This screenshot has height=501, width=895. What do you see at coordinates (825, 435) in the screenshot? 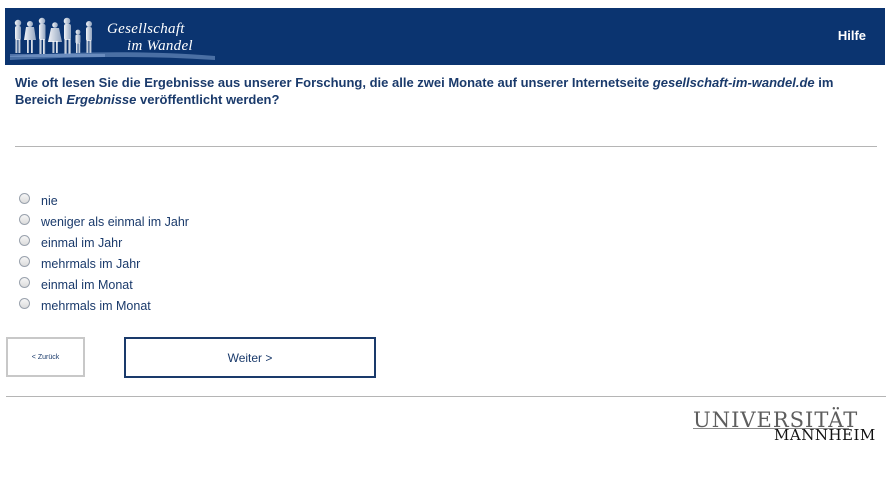
I see `university-logo-line2: MANNHEIM` at bounding box center [825, 435].